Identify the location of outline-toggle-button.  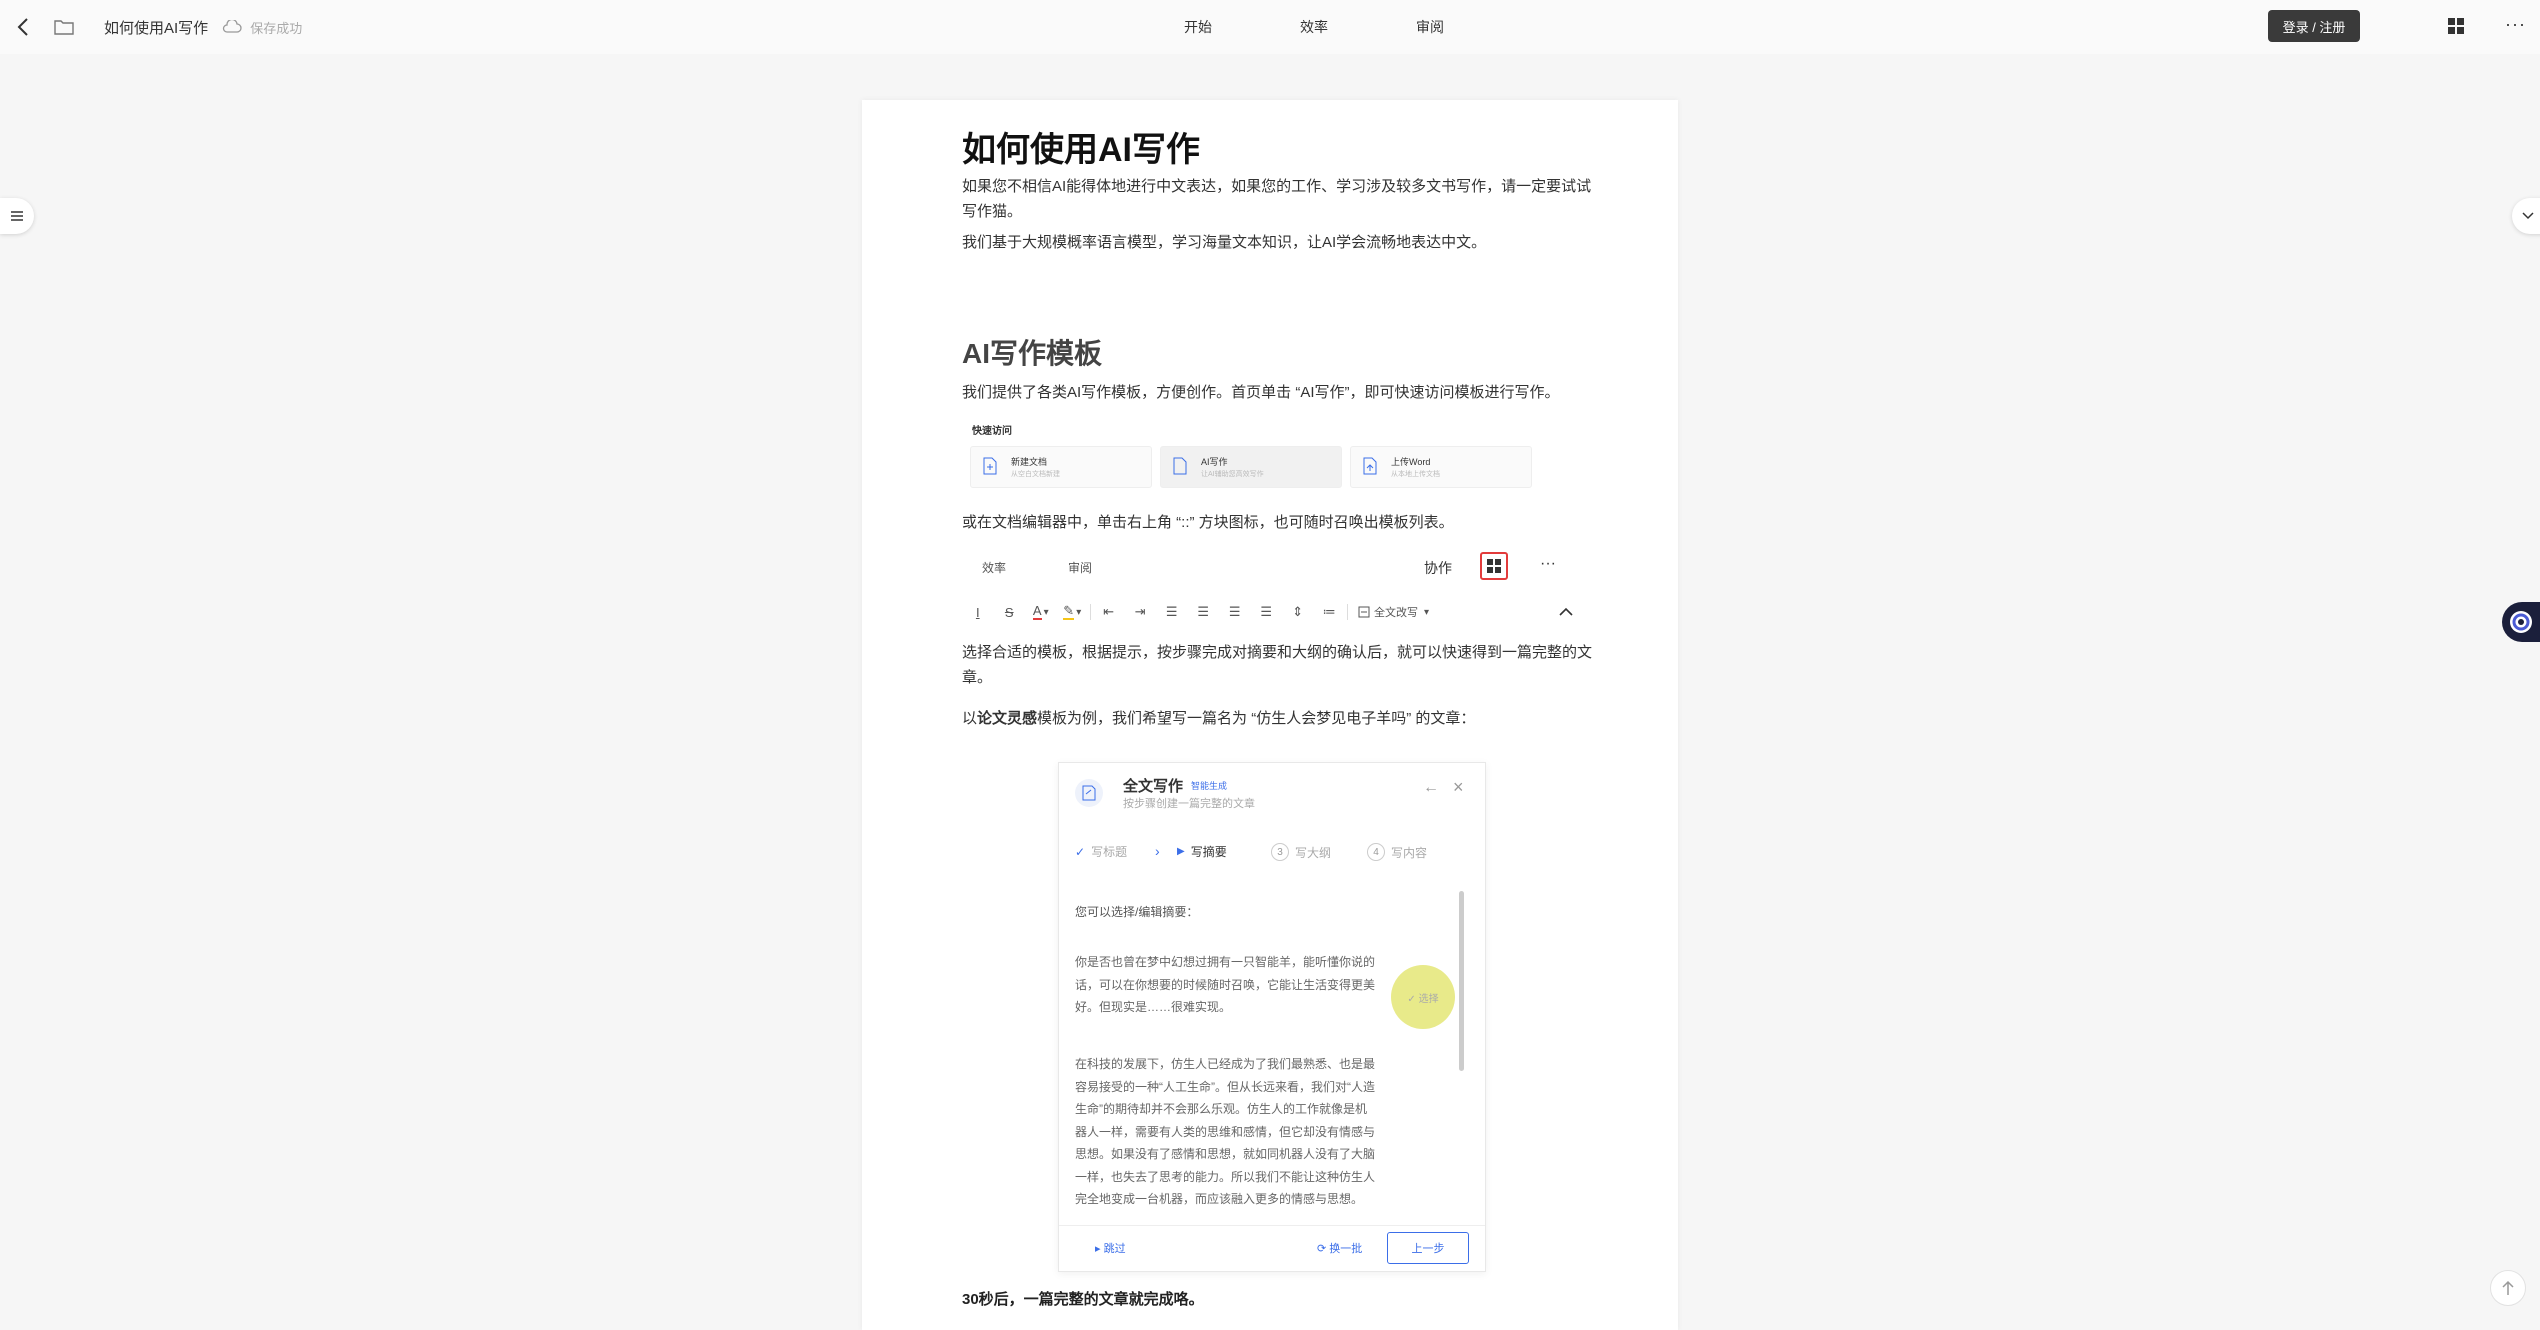
(17, 216).